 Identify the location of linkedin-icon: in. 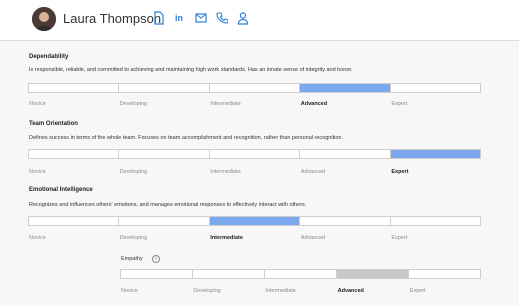
(180, 18).